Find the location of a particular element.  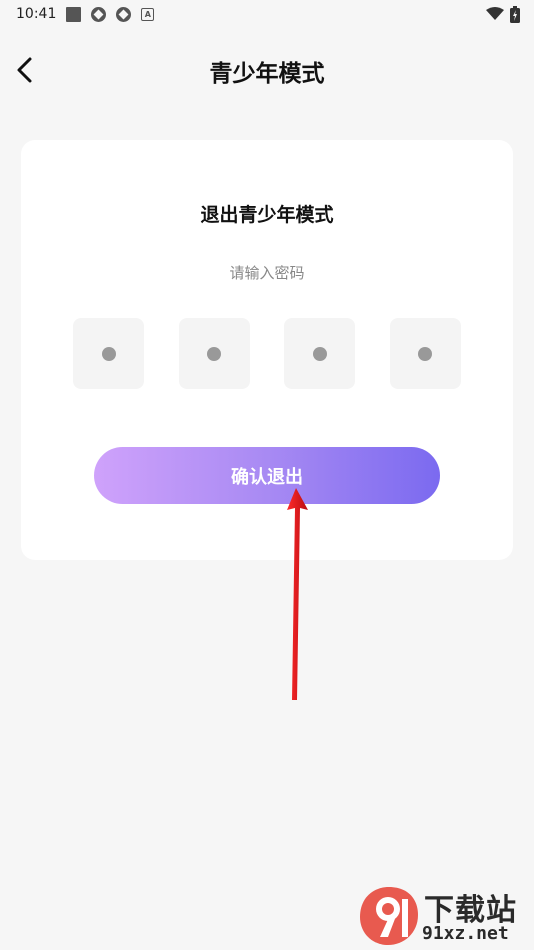

square-notification-icon is located at coordinates (74, 14).